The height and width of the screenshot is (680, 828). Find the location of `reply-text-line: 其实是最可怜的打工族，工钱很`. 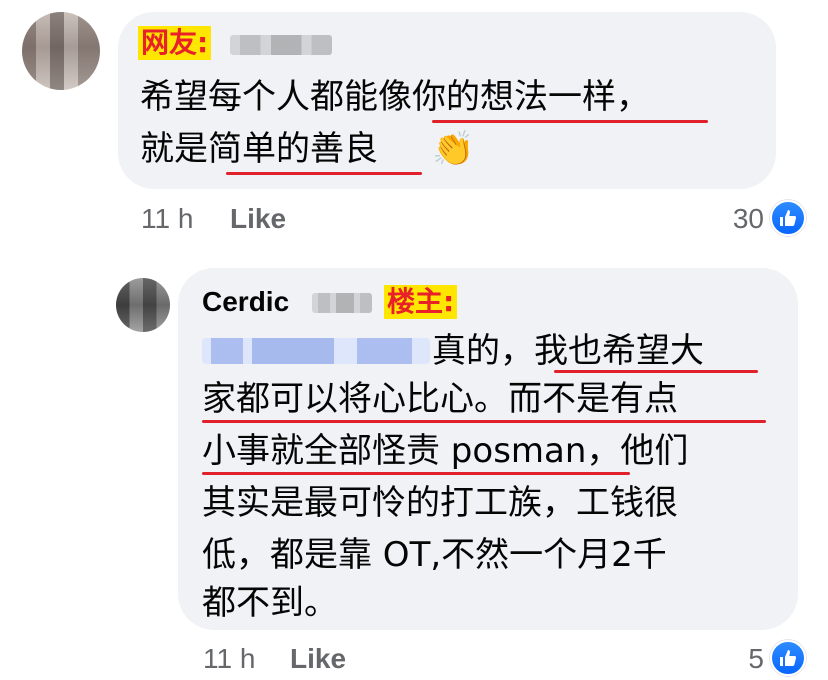

reply-text-line: 其实是最可怜的打工族，工钱很 is located at coordinates (440, 503).